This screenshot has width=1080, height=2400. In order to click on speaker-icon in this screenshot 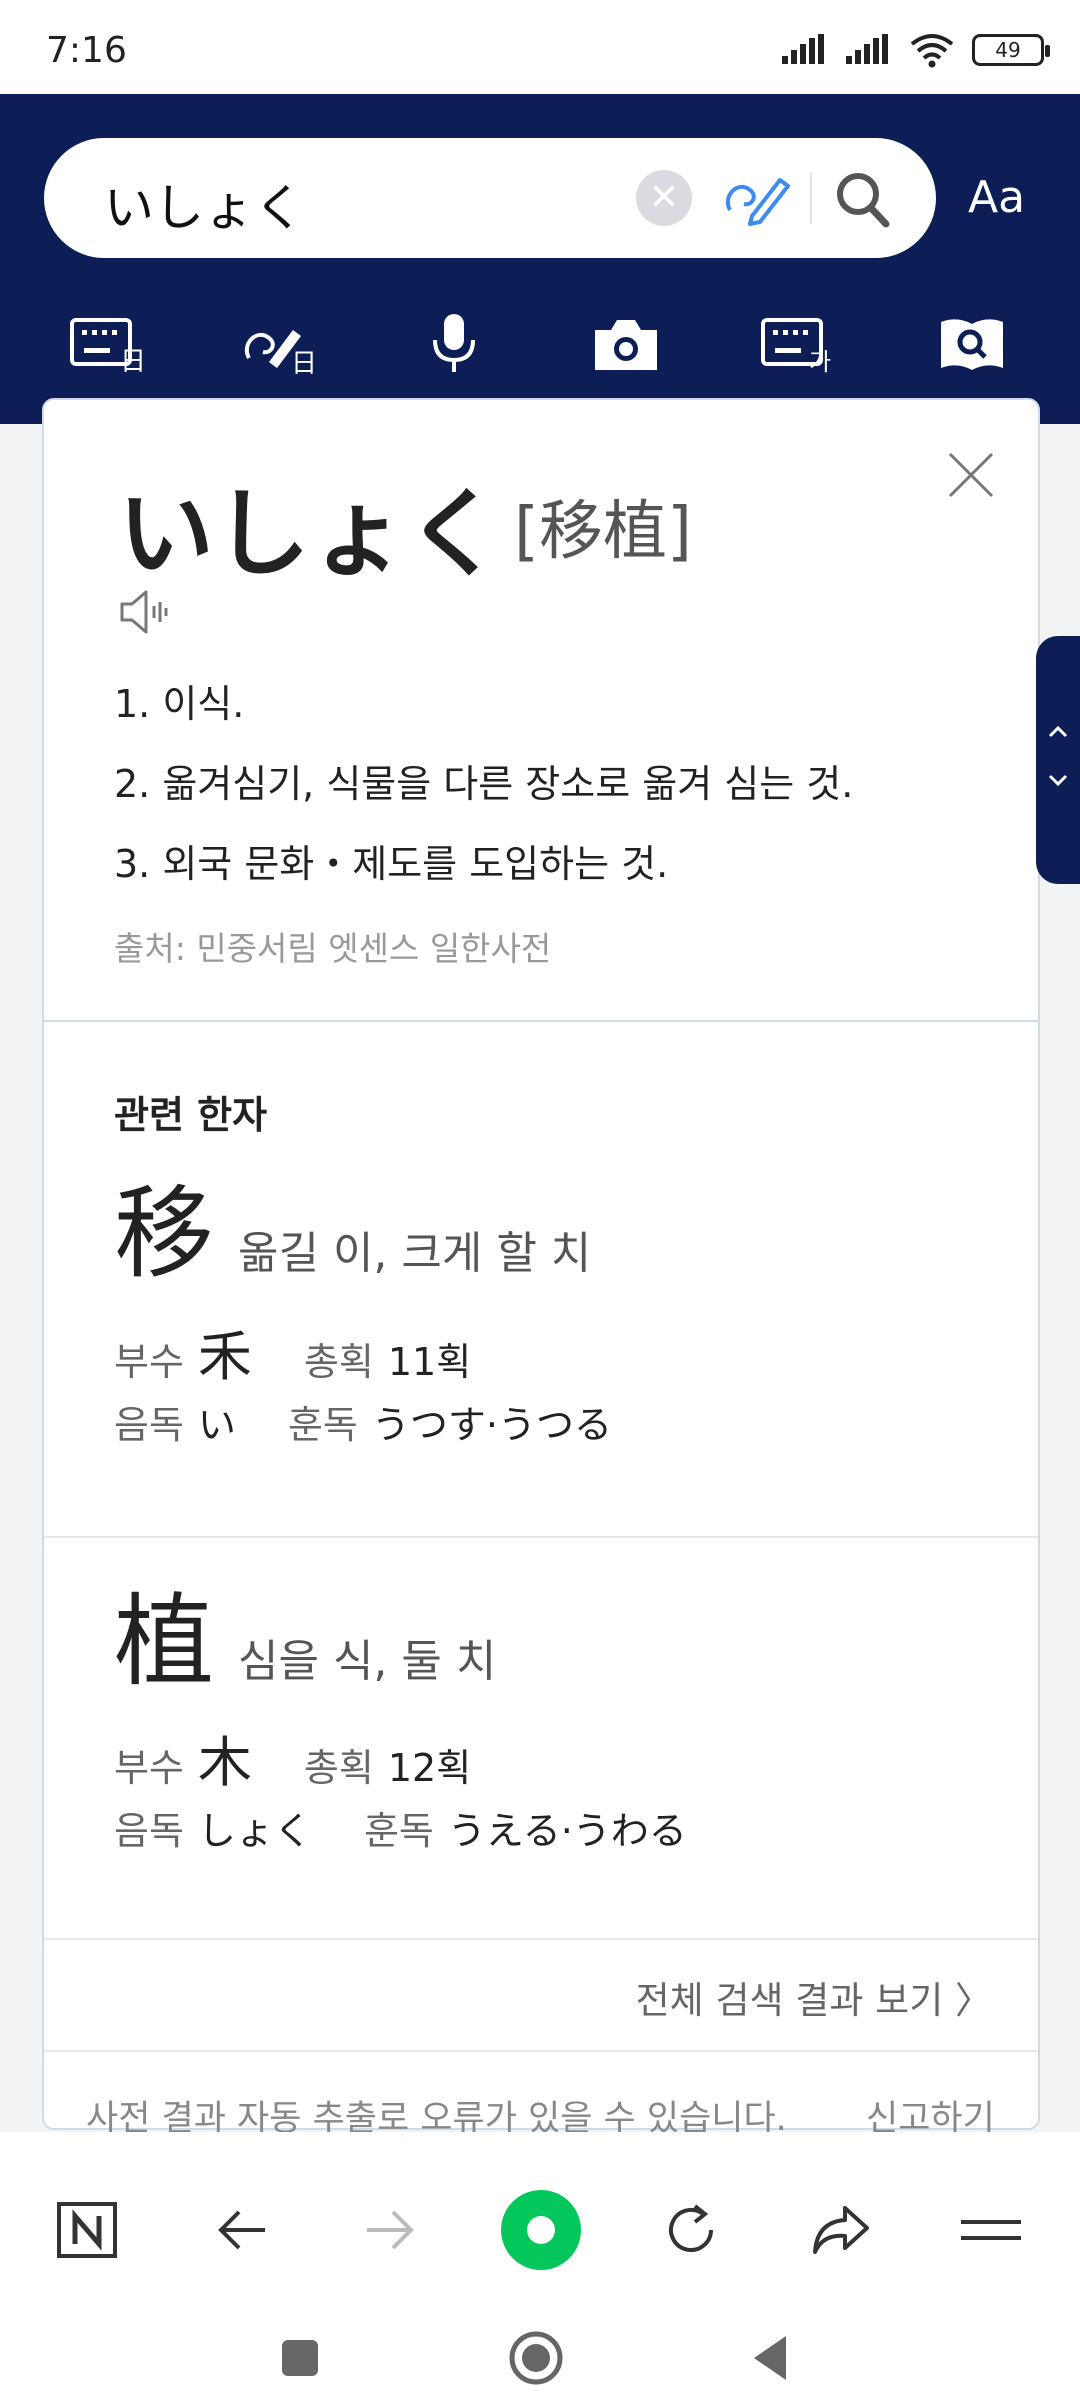, I will do `click(145, 612)`.